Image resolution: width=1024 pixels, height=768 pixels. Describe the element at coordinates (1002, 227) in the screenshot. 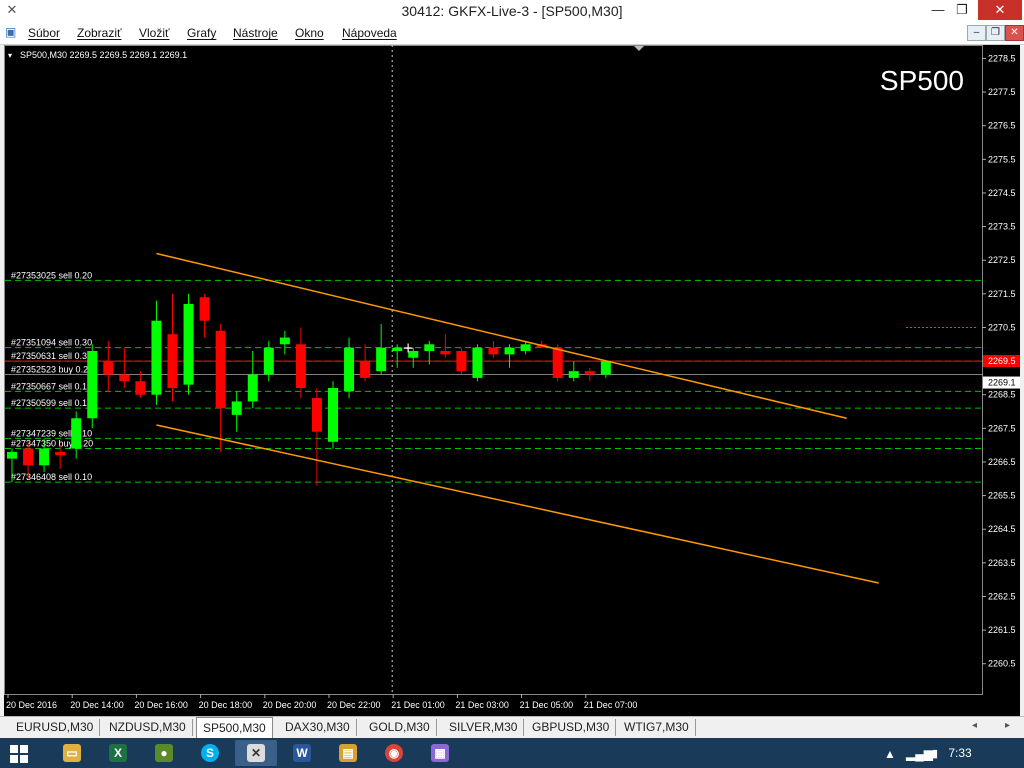

I see `y-tick-label: 2273.5` at that location.